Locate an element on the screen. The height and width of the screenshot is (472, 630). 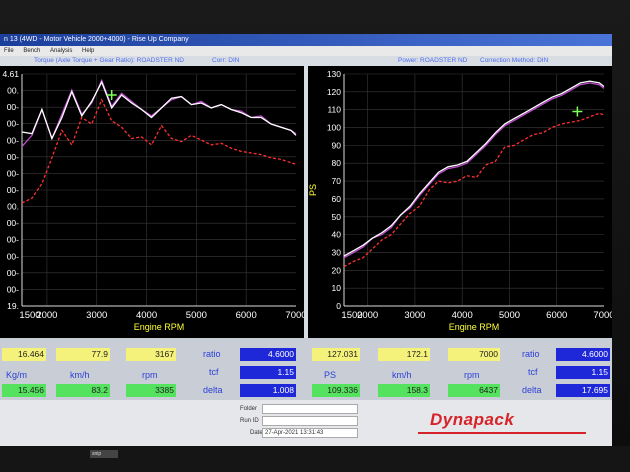
menu-help: Help is located at coordinates (88, 51).